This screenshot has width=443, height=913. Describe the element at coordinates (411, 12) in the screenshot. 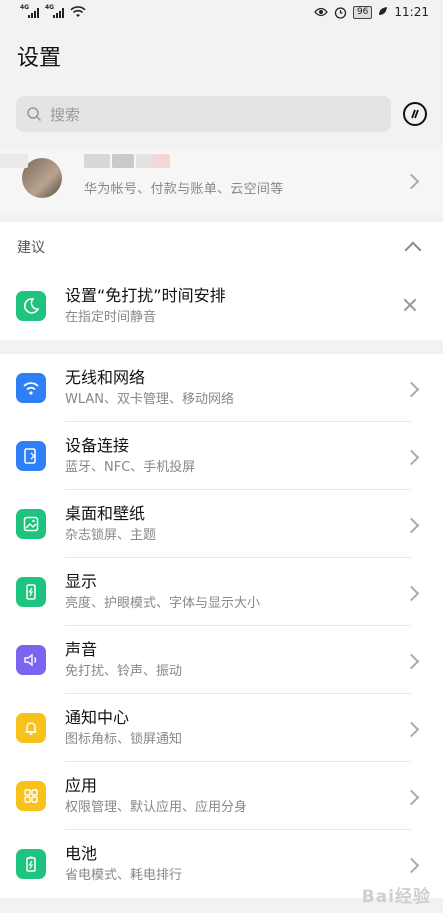

I see `clock: 11:21` at that location.